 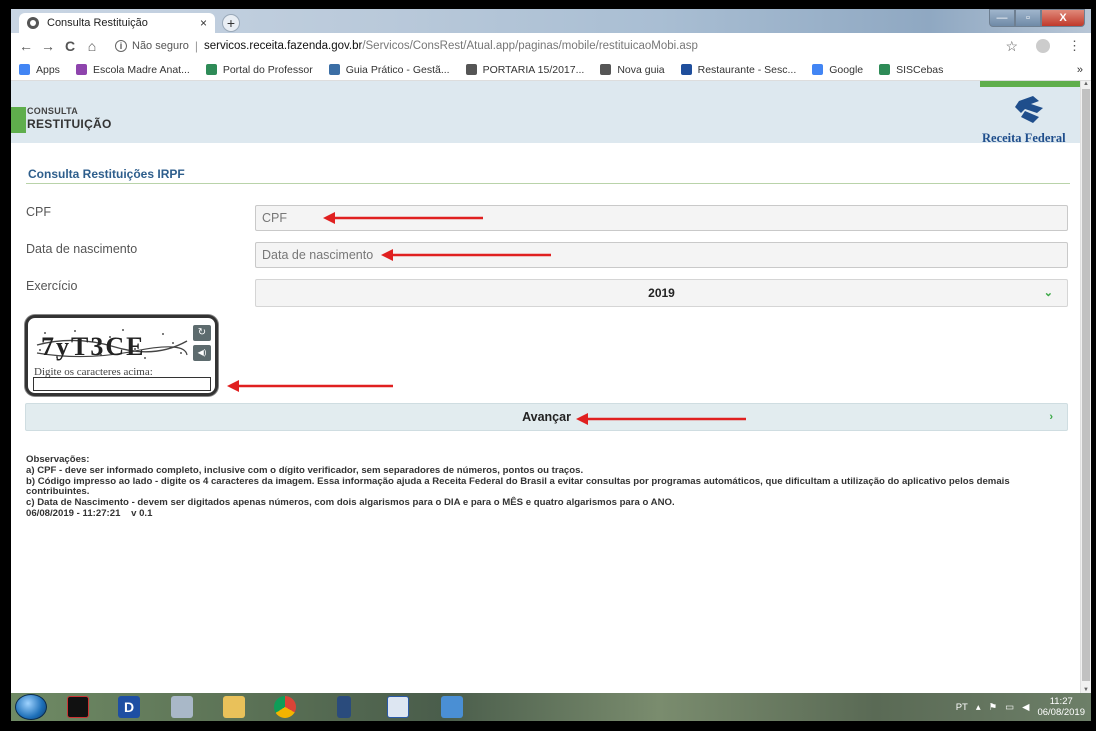 What do you see at coordinates (403, 218) in the screenshot?
I see `annotation-arrow-cpf` at bounding box center [403, 218].